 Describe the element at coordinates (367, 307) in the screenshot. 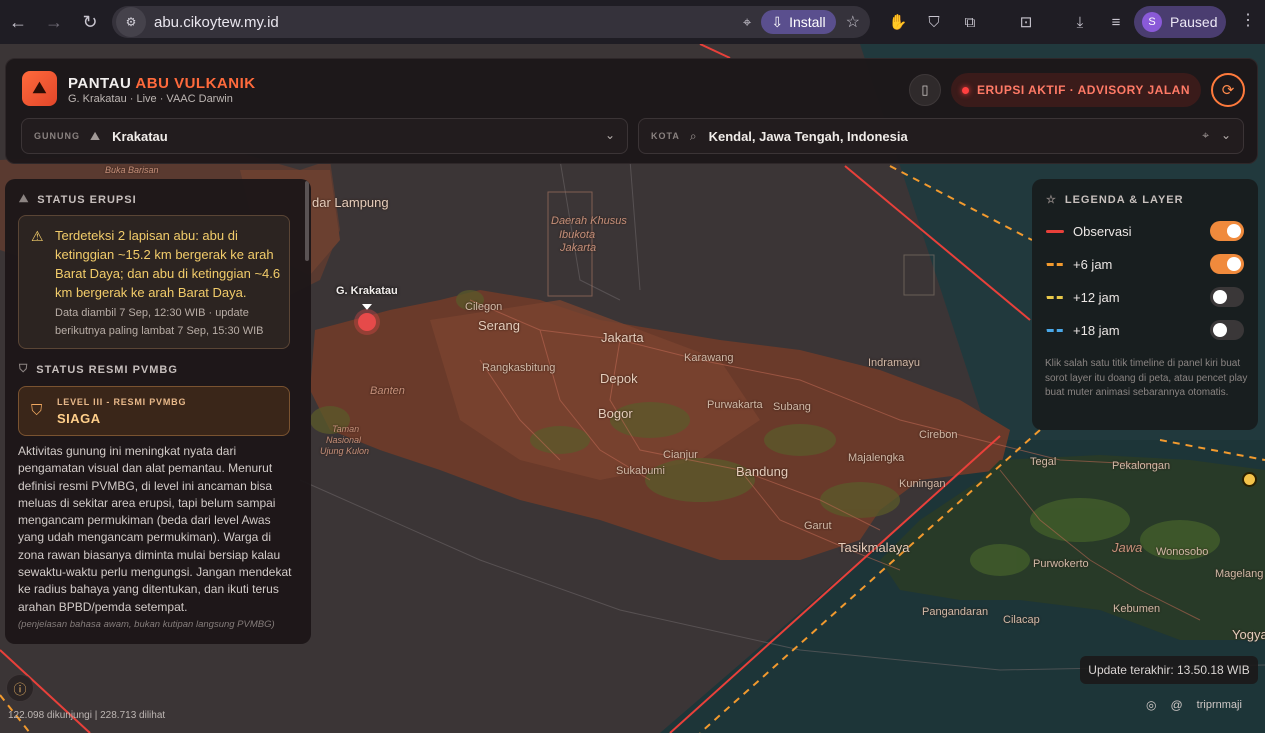

I see `volcano-pin-icon` at that location.